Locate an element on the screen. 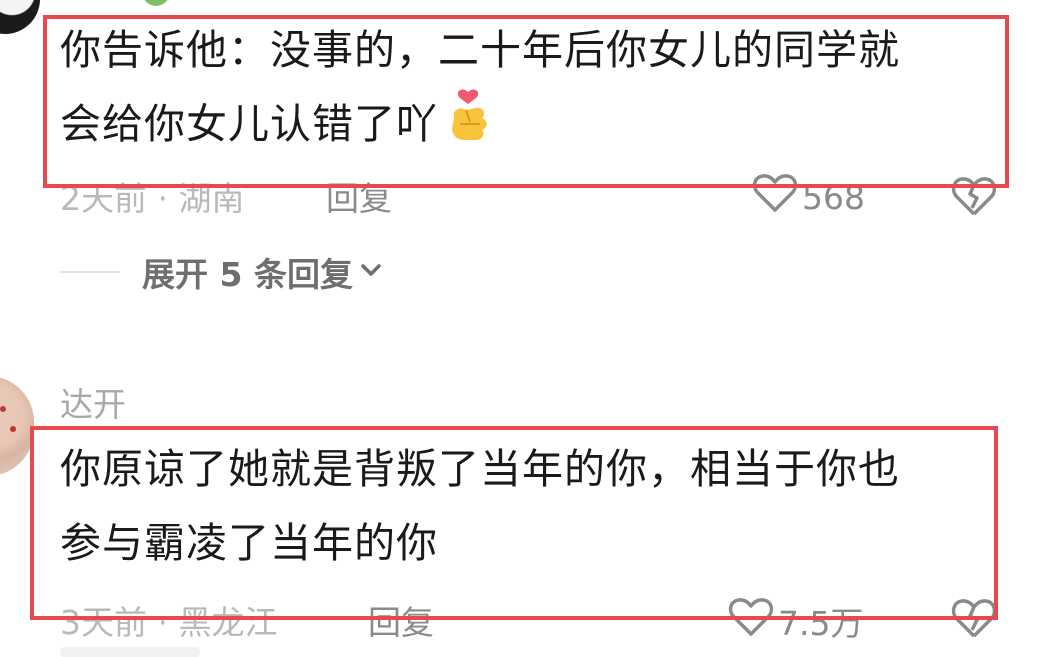 This screenshot has width=1047, height=657. like-button: 568 is located at coordinates (808, 197).